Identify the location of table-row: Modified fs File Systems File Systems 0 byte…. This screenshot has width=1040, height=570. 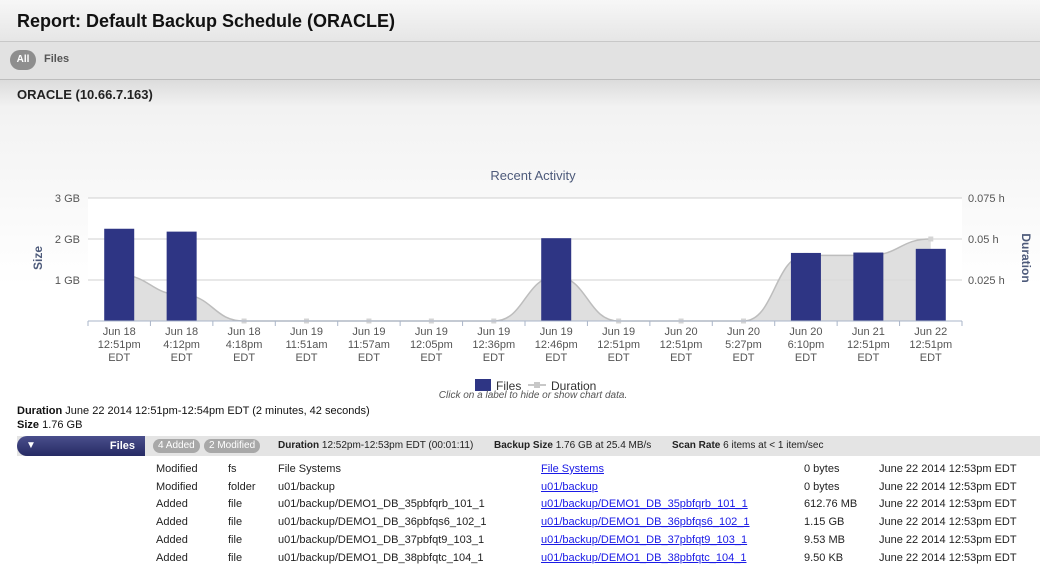
(519, 469).